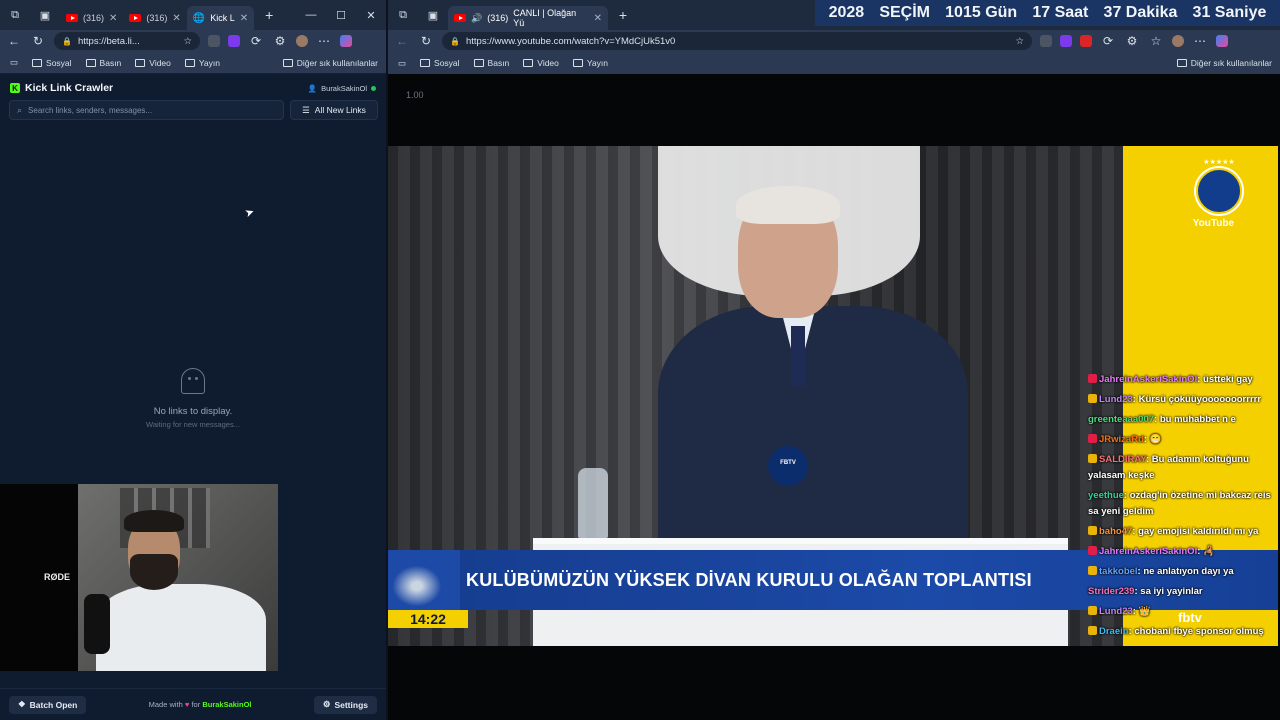 The image size is (1280, 720). I want to click on audio-icon: 🔊, so click(476, 18).